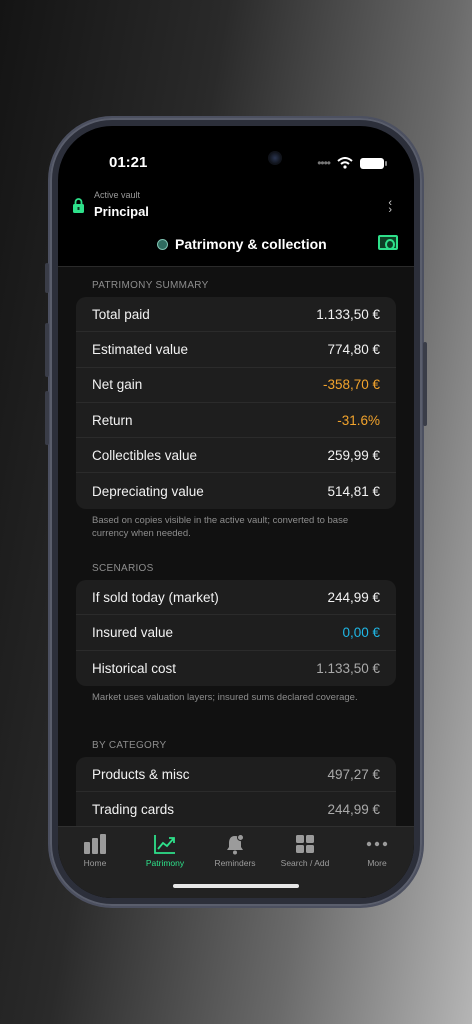 The width and height of the screenshot is (472, 1024). What do you see at coordinates (129, 745) in the screenshot?
I see `section-heading-category: BY CATEGORY` at bounding box center [129, 745].